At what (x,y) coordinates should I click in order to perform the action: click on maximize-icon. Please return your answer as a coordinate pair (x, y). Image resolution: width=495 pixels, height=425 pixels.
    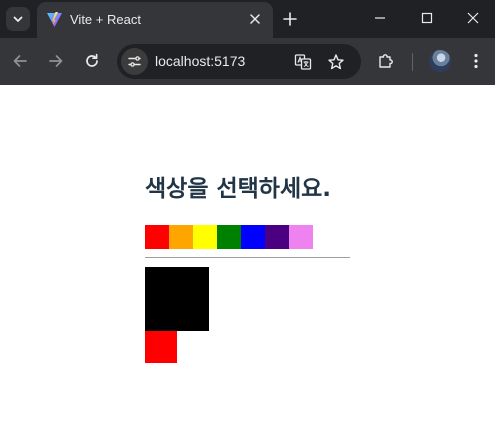
    Looking at the image, I should click on (427, 18).